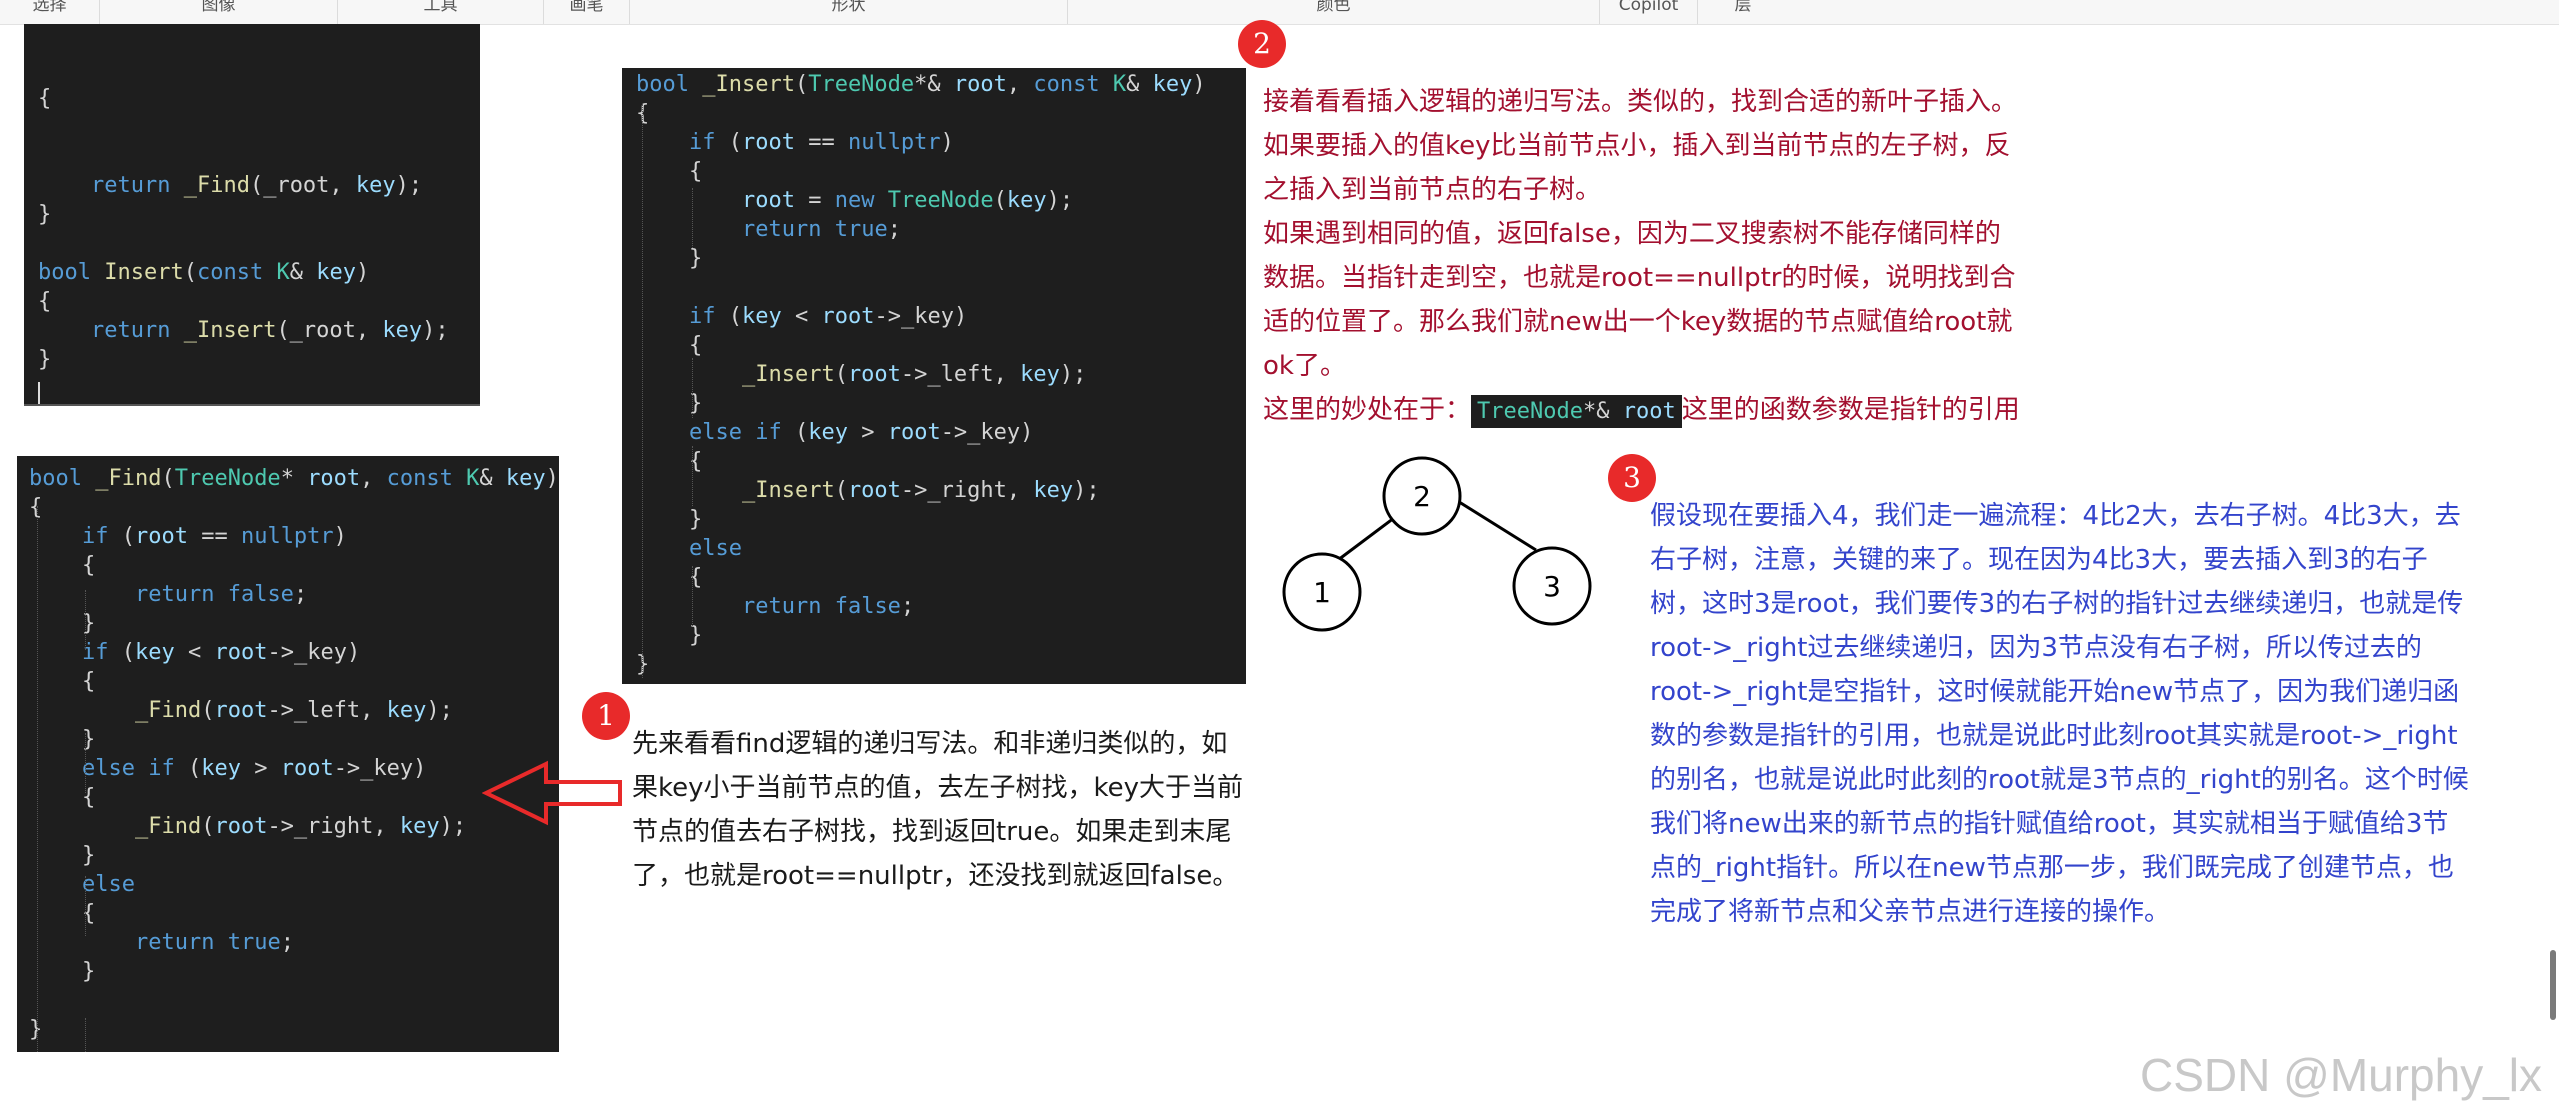  I want to click on tab-select: 选择, so click(50, 12).